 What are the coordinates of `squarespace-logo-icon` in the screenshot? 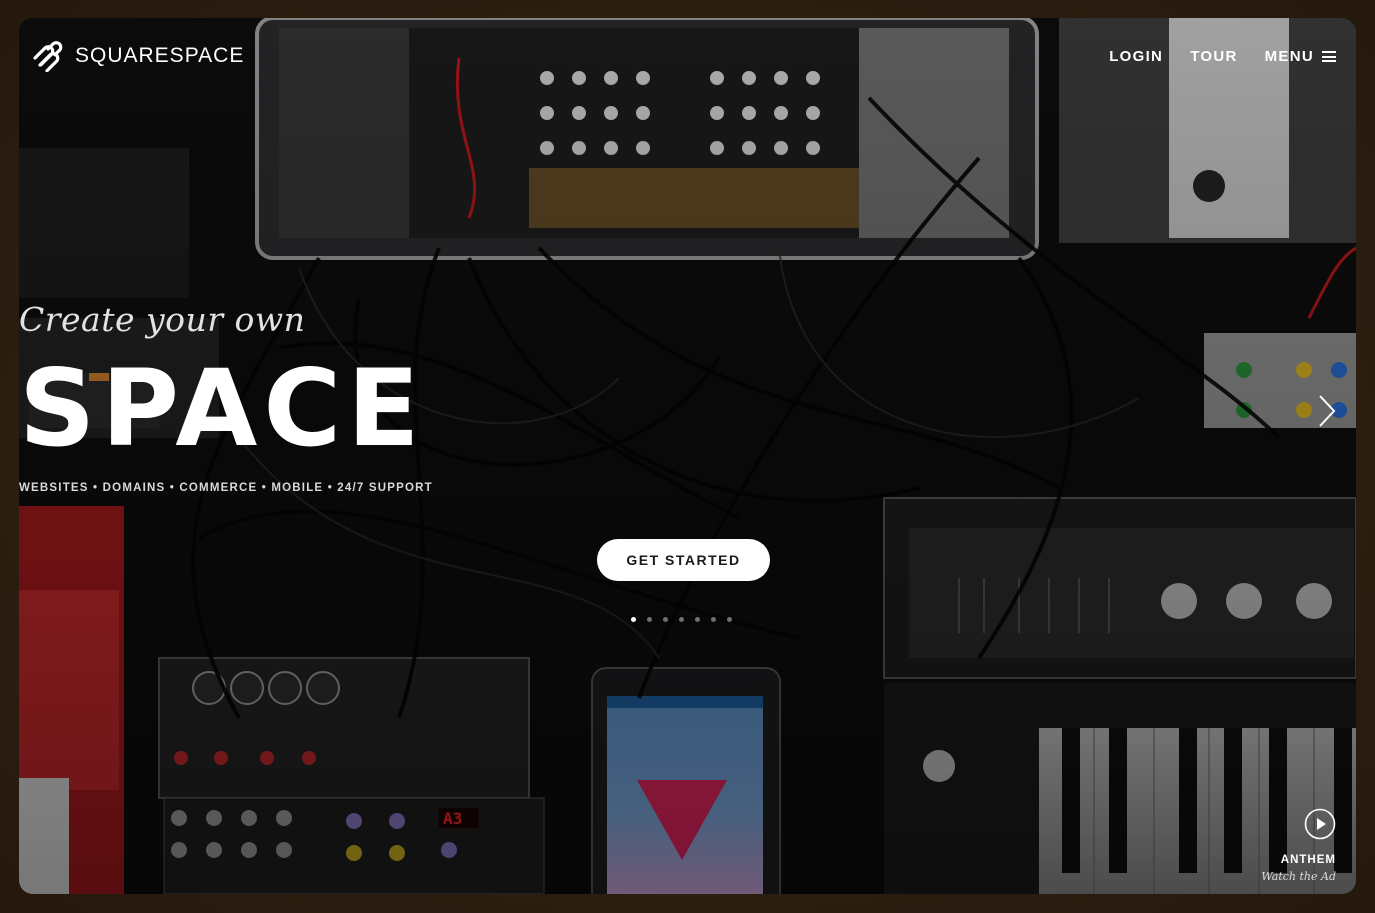 It's located at (48, 56).